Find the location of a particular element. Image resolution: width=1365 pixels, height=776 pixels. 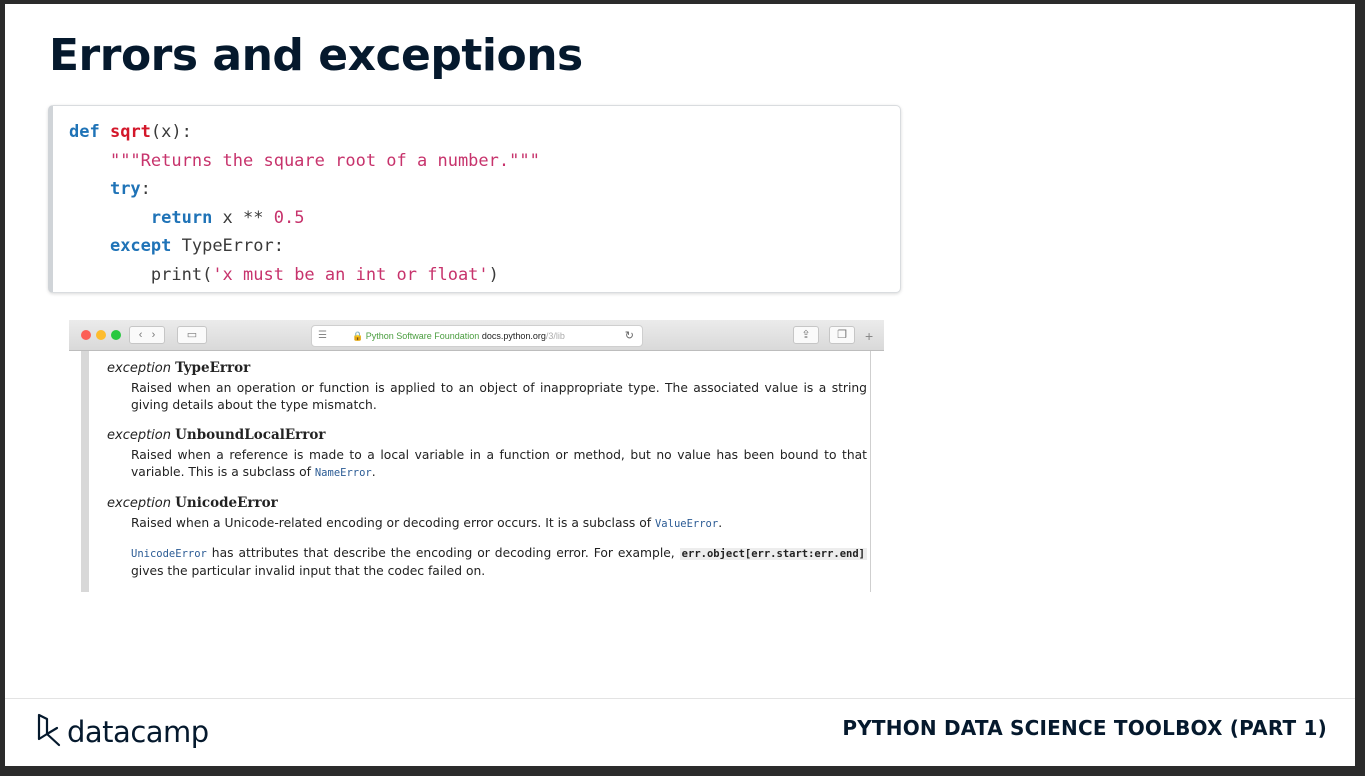

entry-name: UnicodeError is located at coordinates (226, 503).